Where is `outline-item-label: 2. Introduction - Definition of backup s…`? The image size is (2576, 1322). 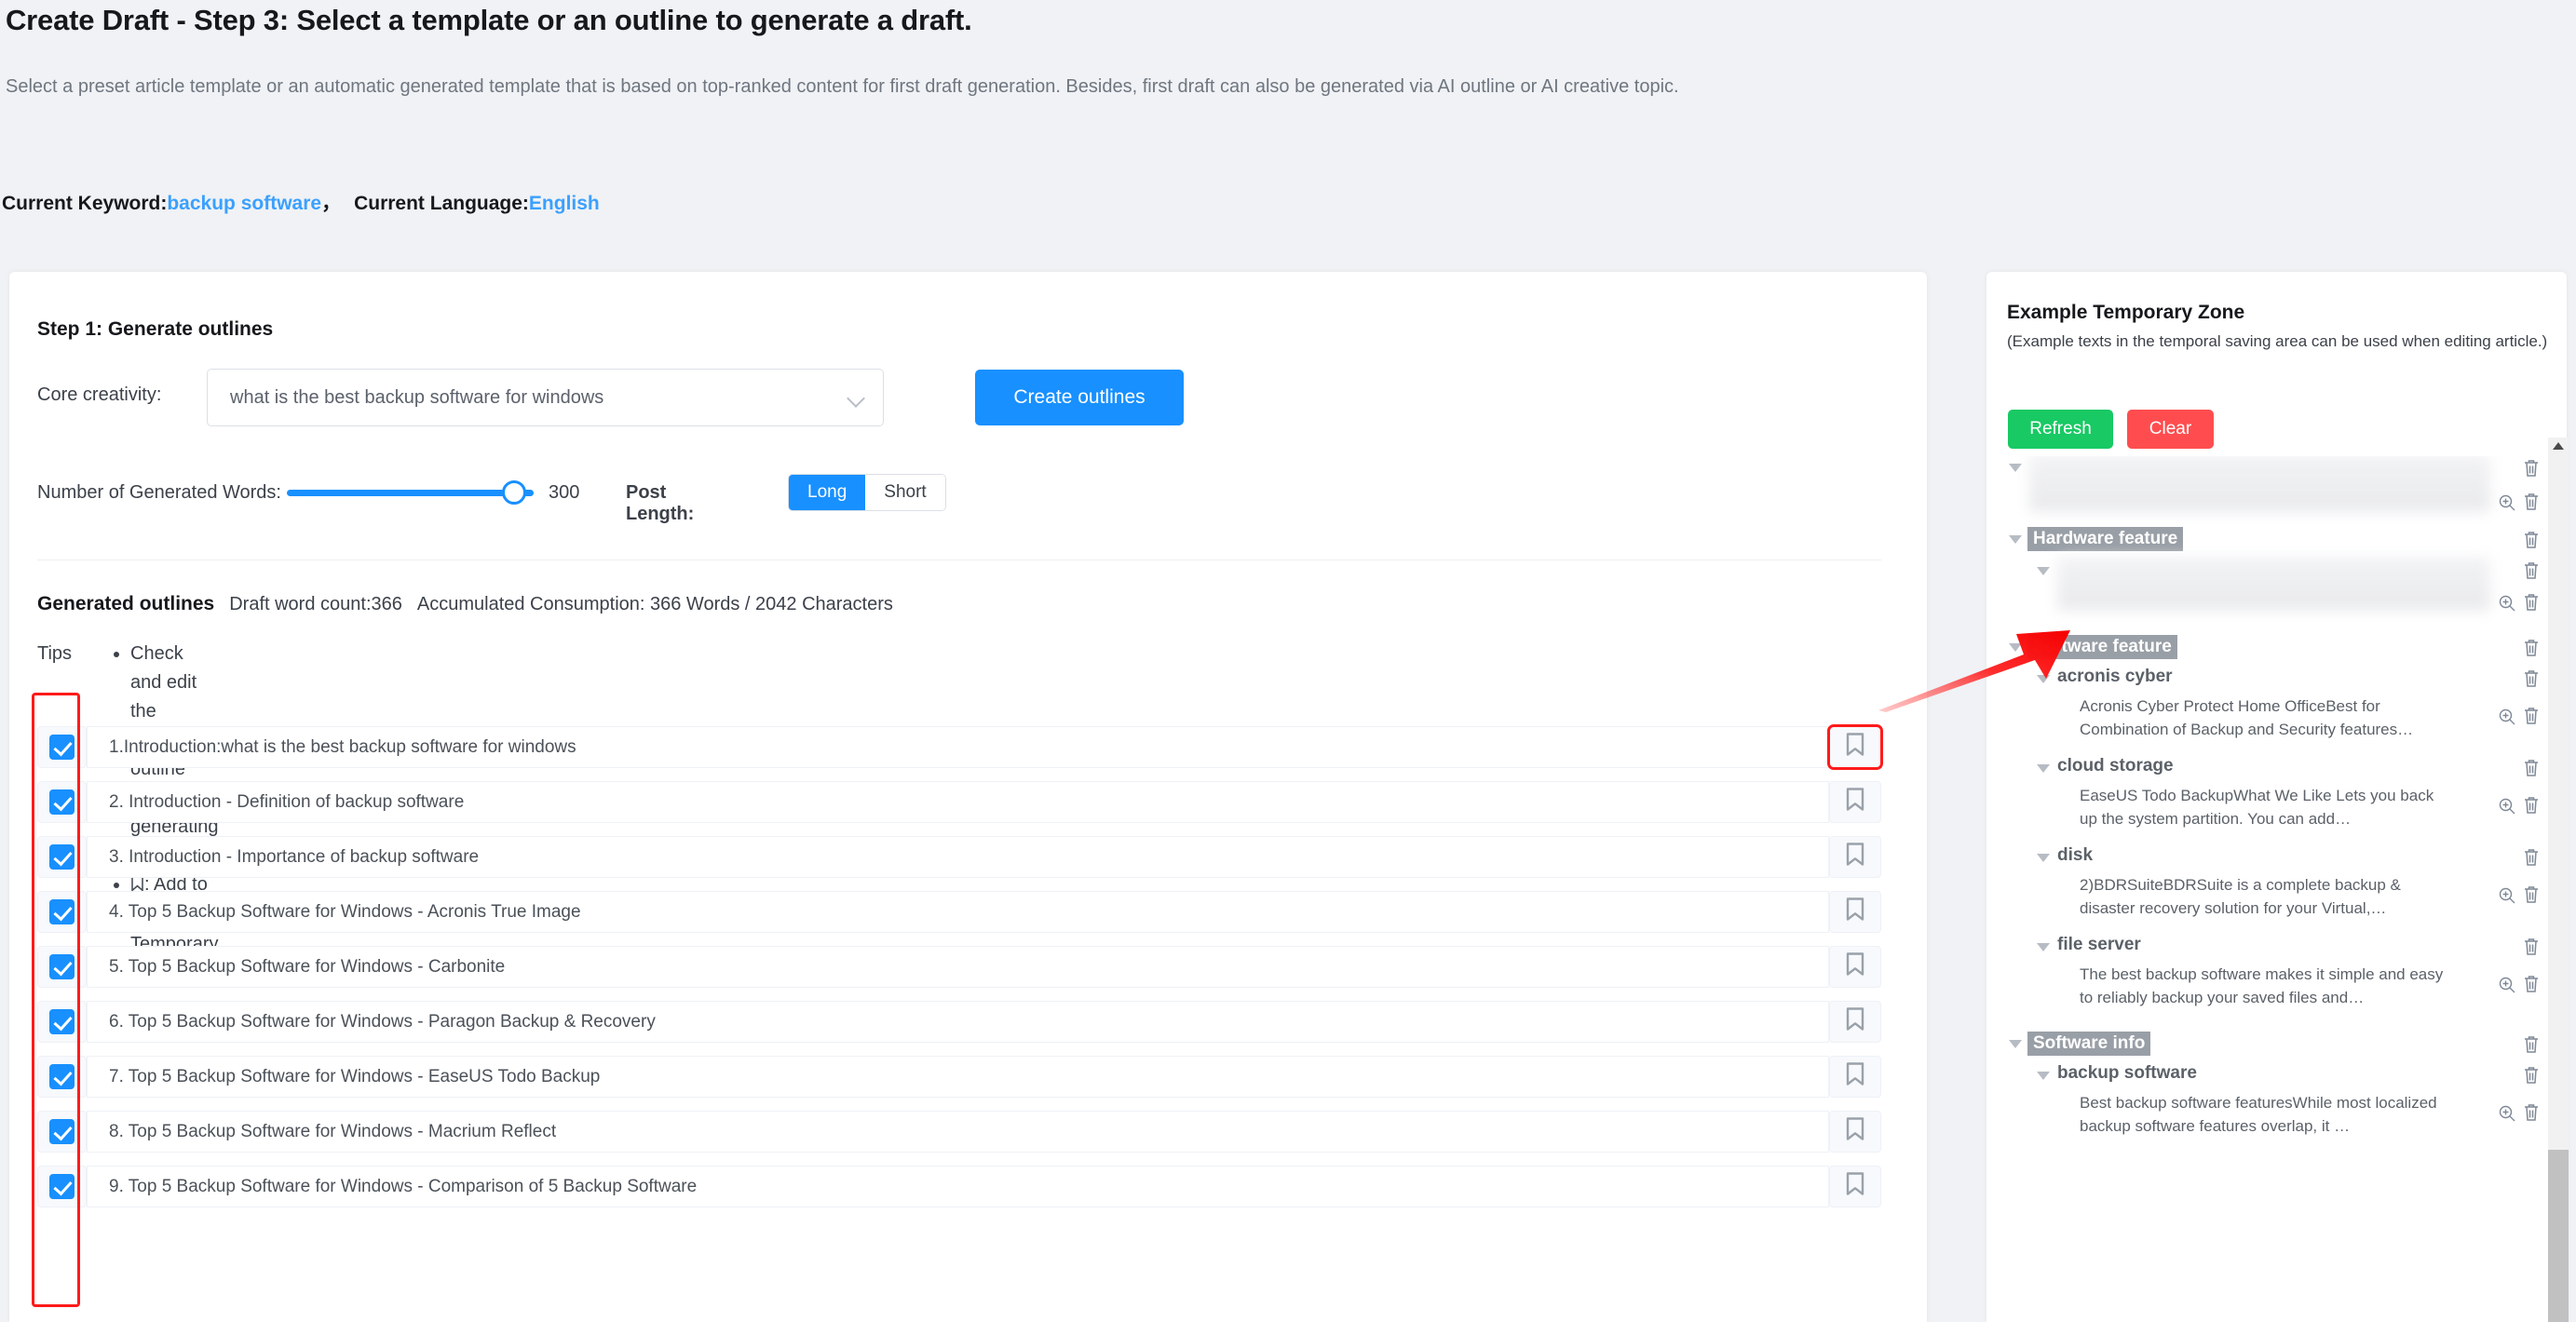
outline-item-label: 2. Introduction - Definition of backup s… is located at coordinates (287, 801).